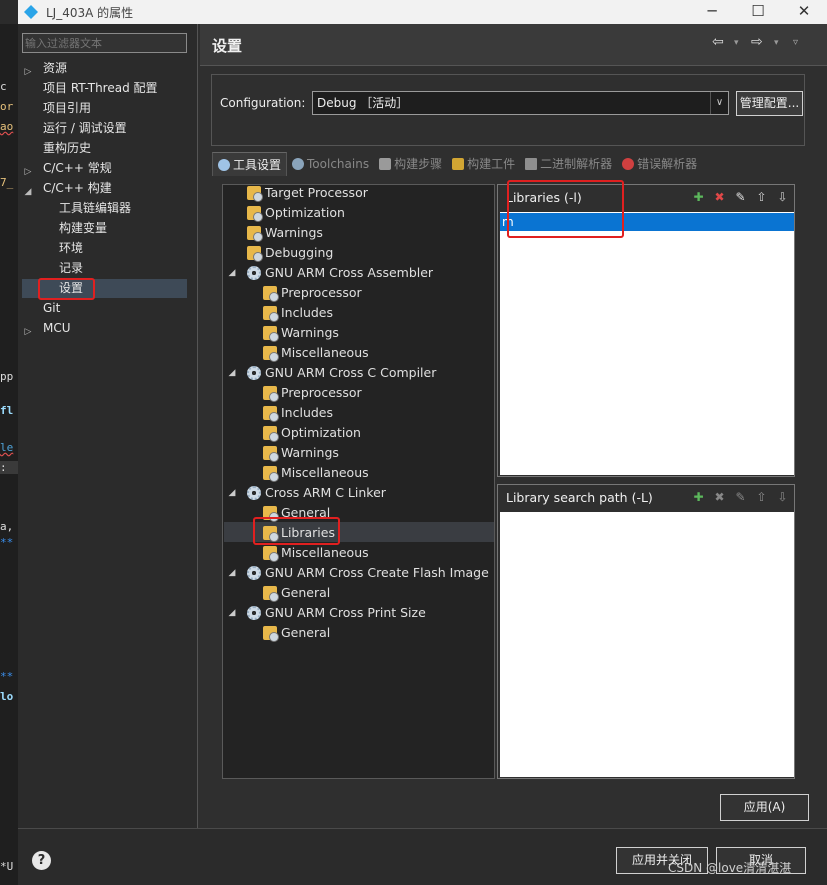 This screenshot has height=885, width=827. Describe the element at coordinates (250, 164) in the screenshot. I see `tab-tool-settings: 工具设置` at that location.